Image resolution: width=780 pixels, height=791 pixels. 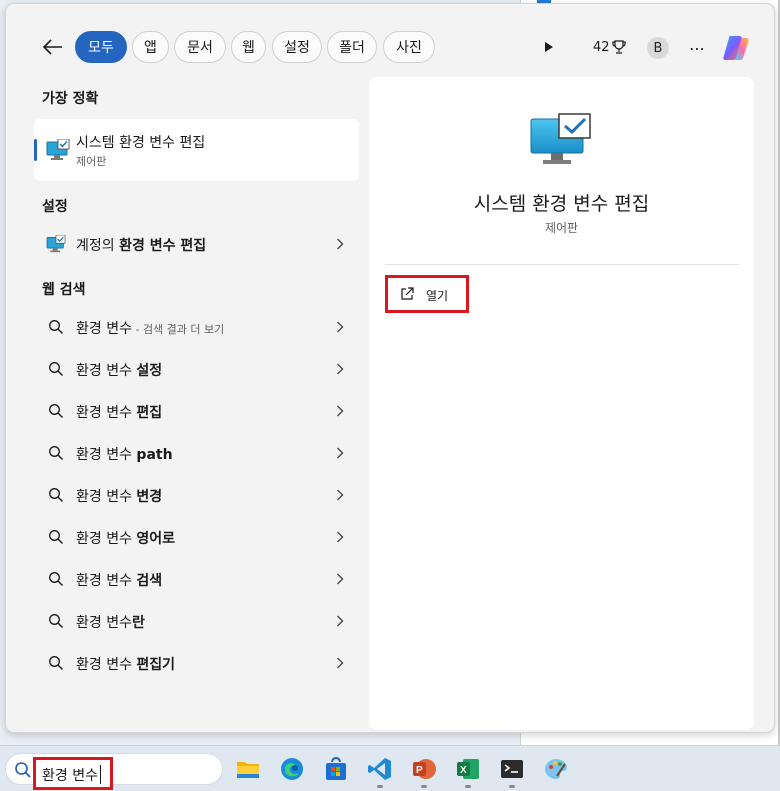 What do you see at coordinates (91, 161) in the screenshot?
I see `best-match-subtitle: 제어판` at bounding box center [91, 161].